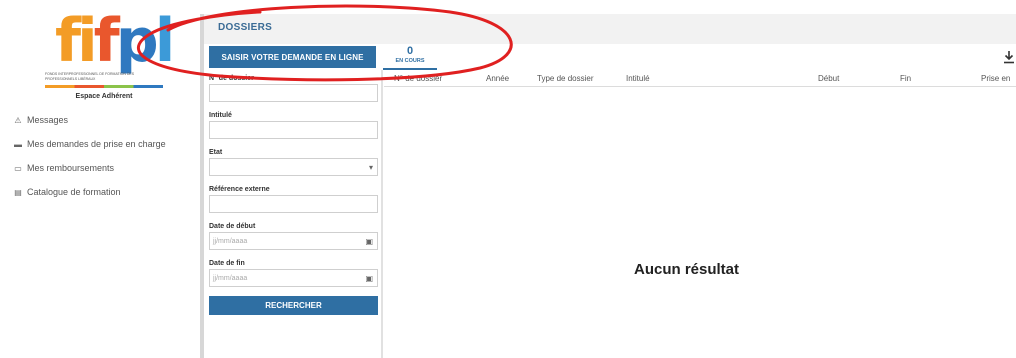 The height and width of the screenshot is (358, 1016). I want to click on espace-adherent-label: Espace Adhérent, so click(104, 96).